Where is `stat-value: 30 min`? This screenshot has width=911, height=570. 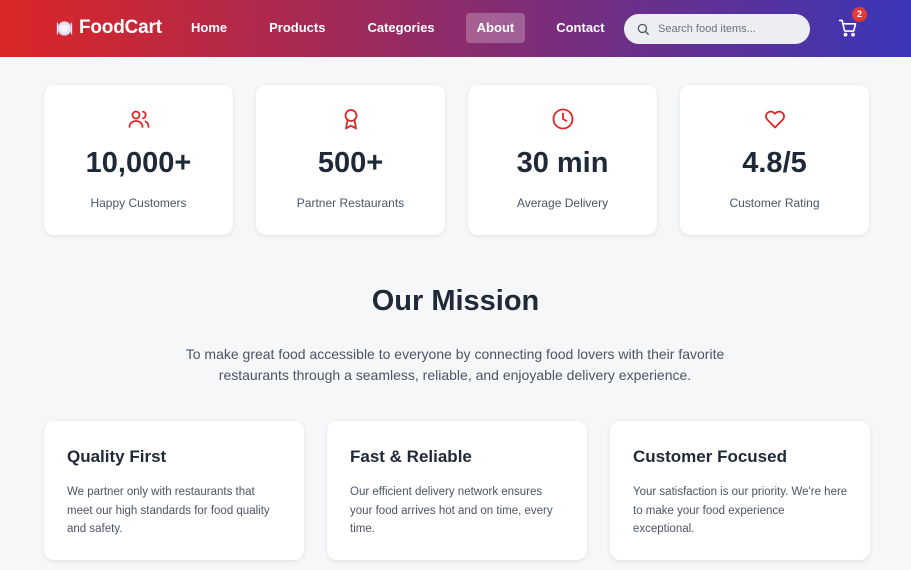
stat-value: 30 min is located at coordinates (562, 163).